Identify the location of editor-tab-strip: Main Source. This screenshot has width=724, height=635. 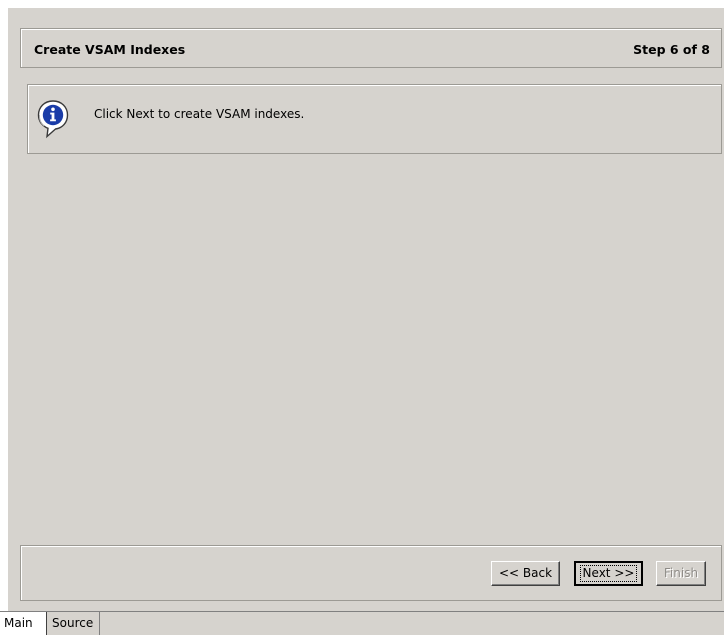
(362, 623).